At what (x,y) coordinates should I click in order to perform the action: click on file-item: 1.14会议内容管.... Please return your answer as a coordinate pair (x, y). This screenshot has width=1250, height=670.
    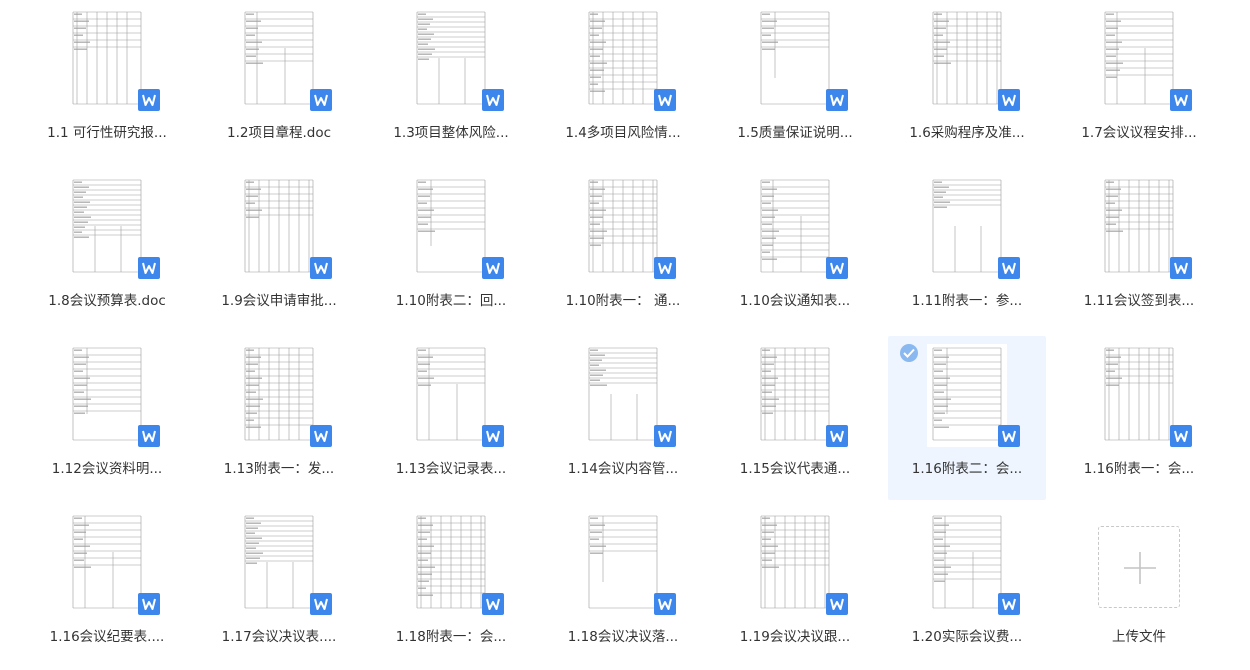
    Looking at the image, I should click on (623, 418).